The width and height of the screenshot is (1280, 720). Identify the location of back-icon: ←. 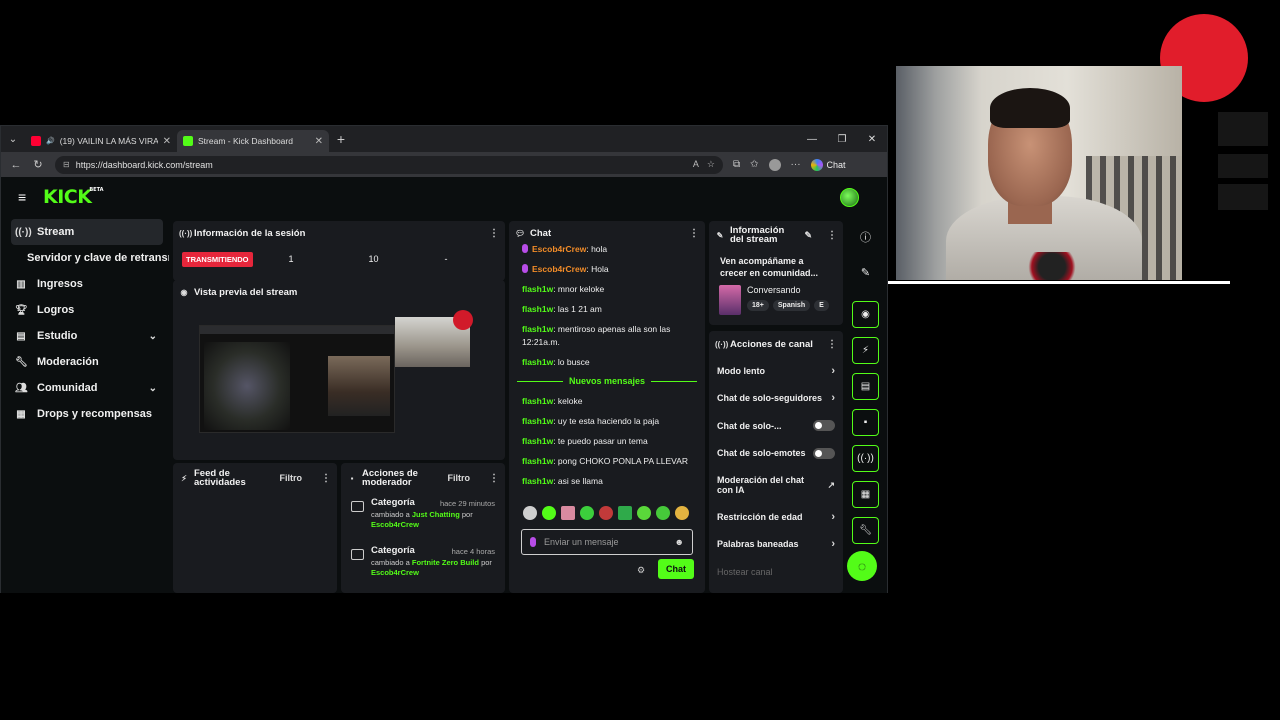
(16, 165).